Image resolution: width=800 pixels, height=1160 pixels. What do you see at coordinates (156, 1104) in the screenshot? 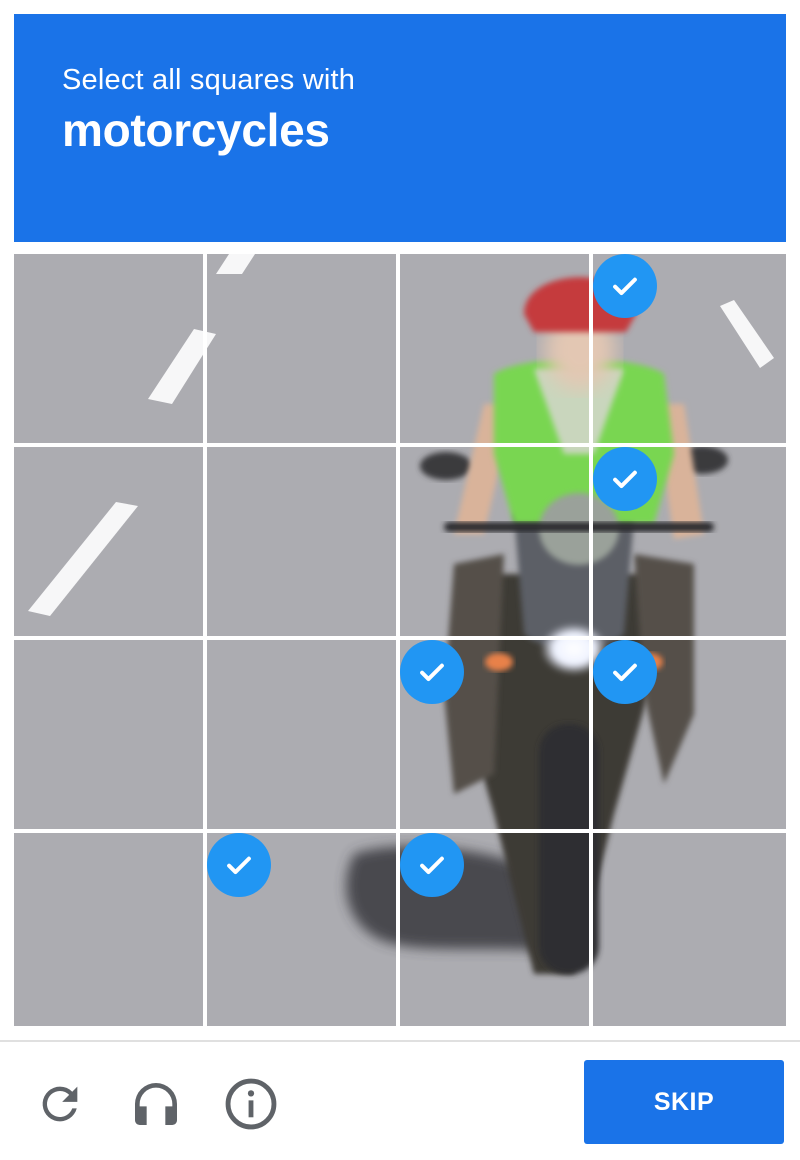
I see `headphones-icon` at bounding box center [156, 1104].